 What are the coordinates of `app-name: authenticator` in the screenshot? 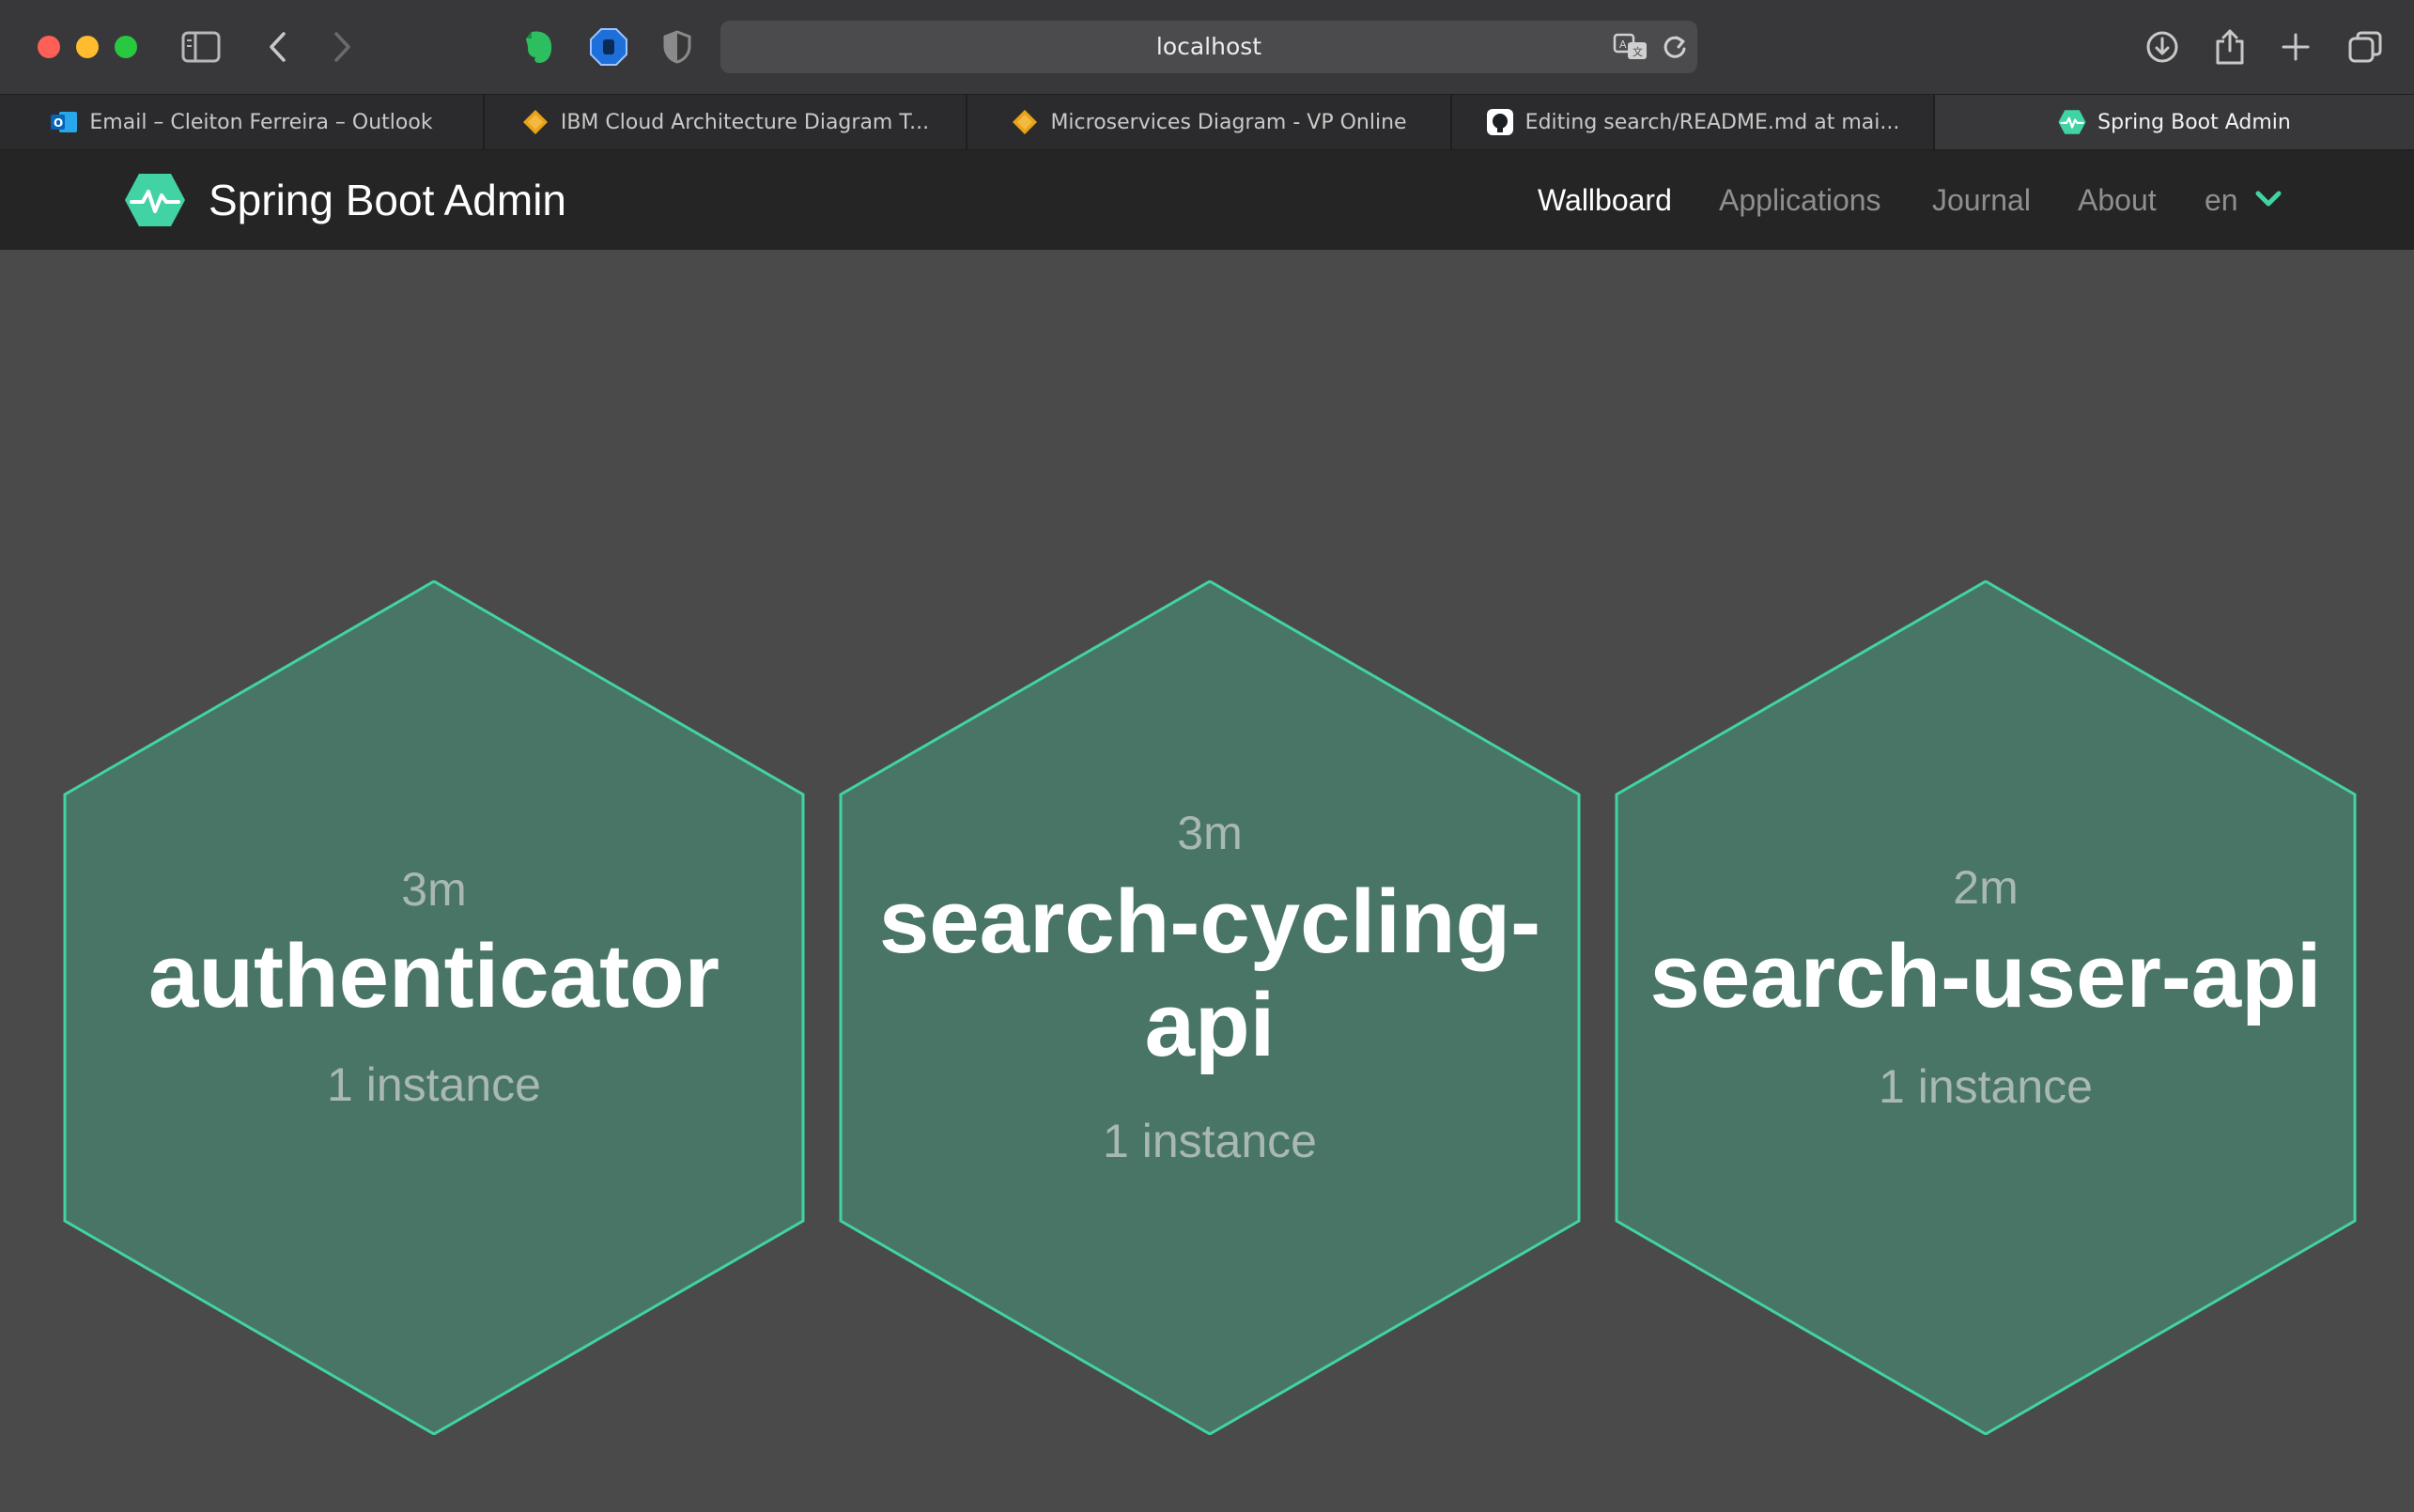 It's located at (434, 976).